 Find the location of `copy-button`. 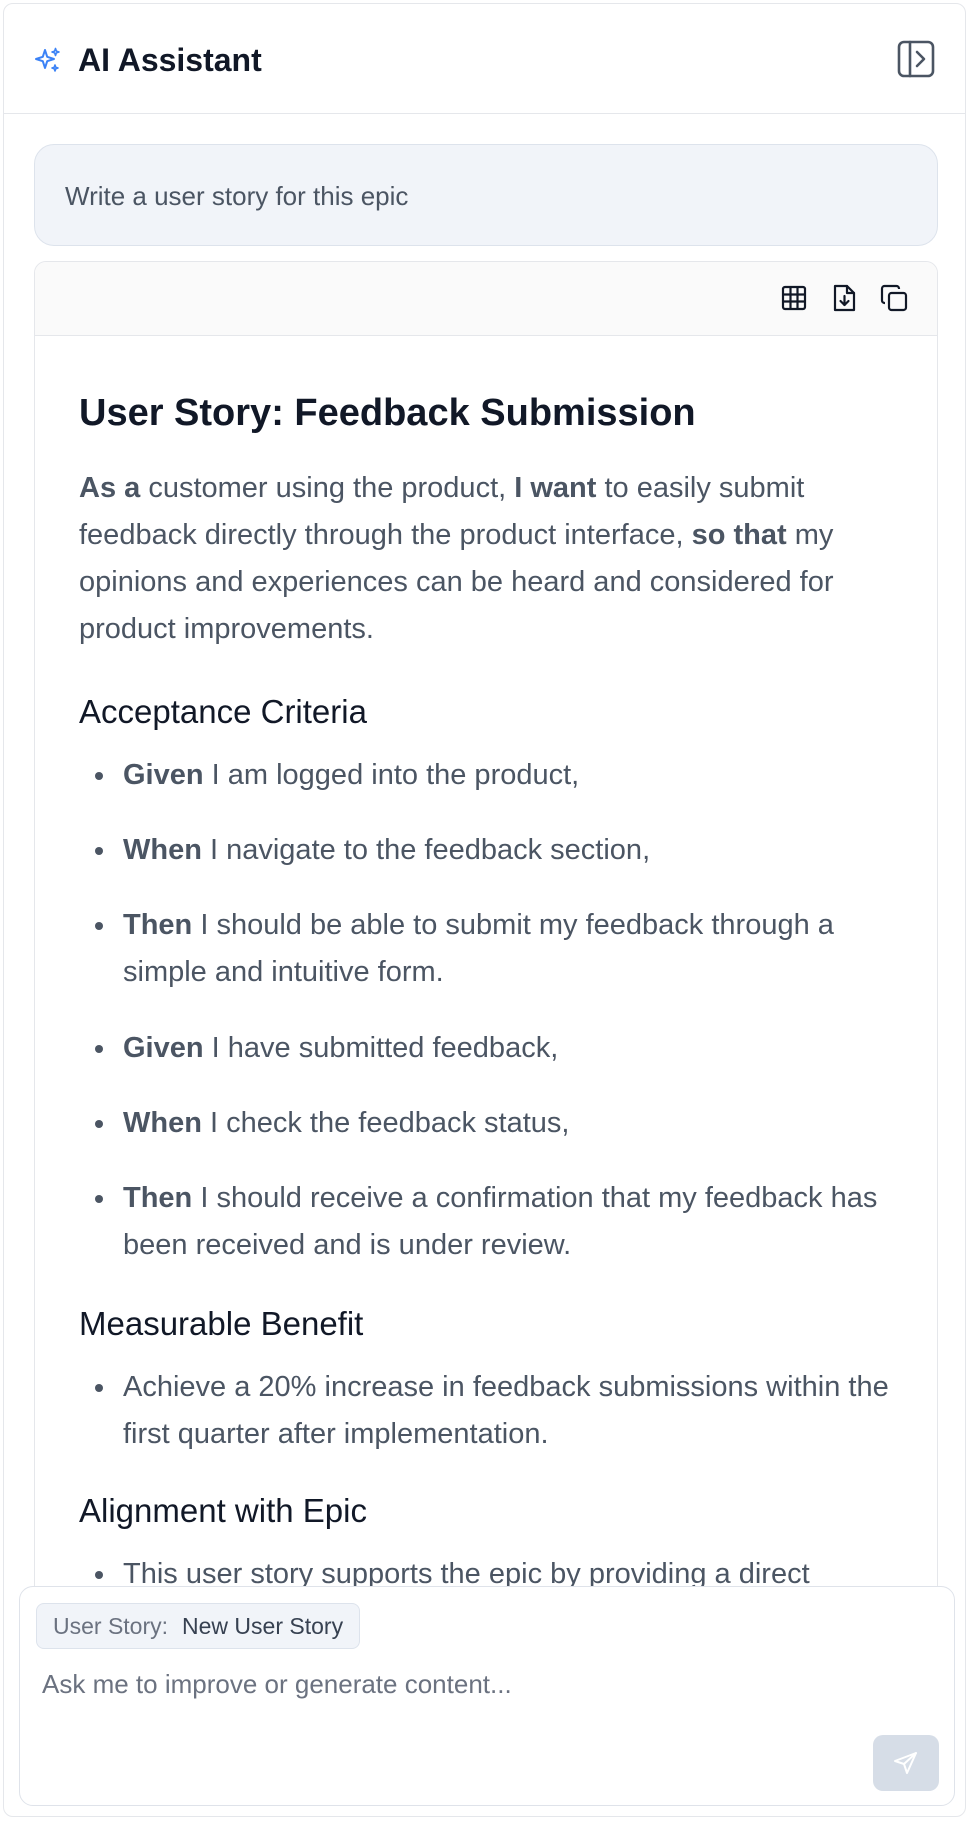

copy-button is located at coordinates (894, 298).